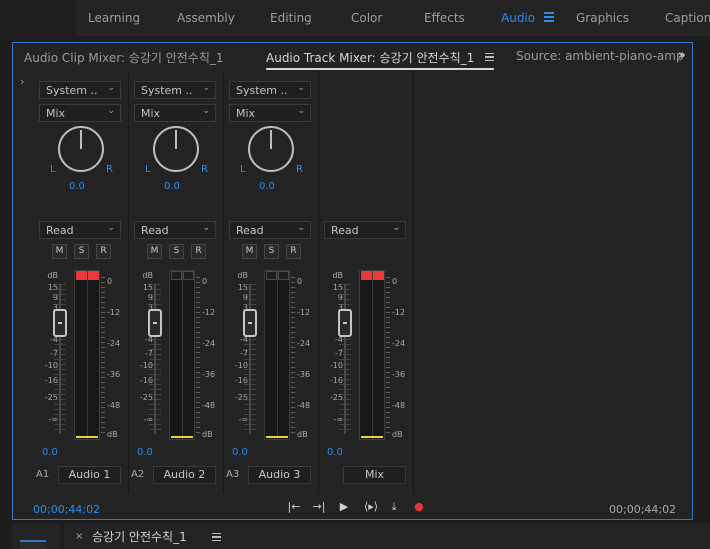 This screenshot has width=710, height=549. Describe the element at coordinates (294, 507) in the screenshot. I see `go-to-in-icon: |←` at that location.